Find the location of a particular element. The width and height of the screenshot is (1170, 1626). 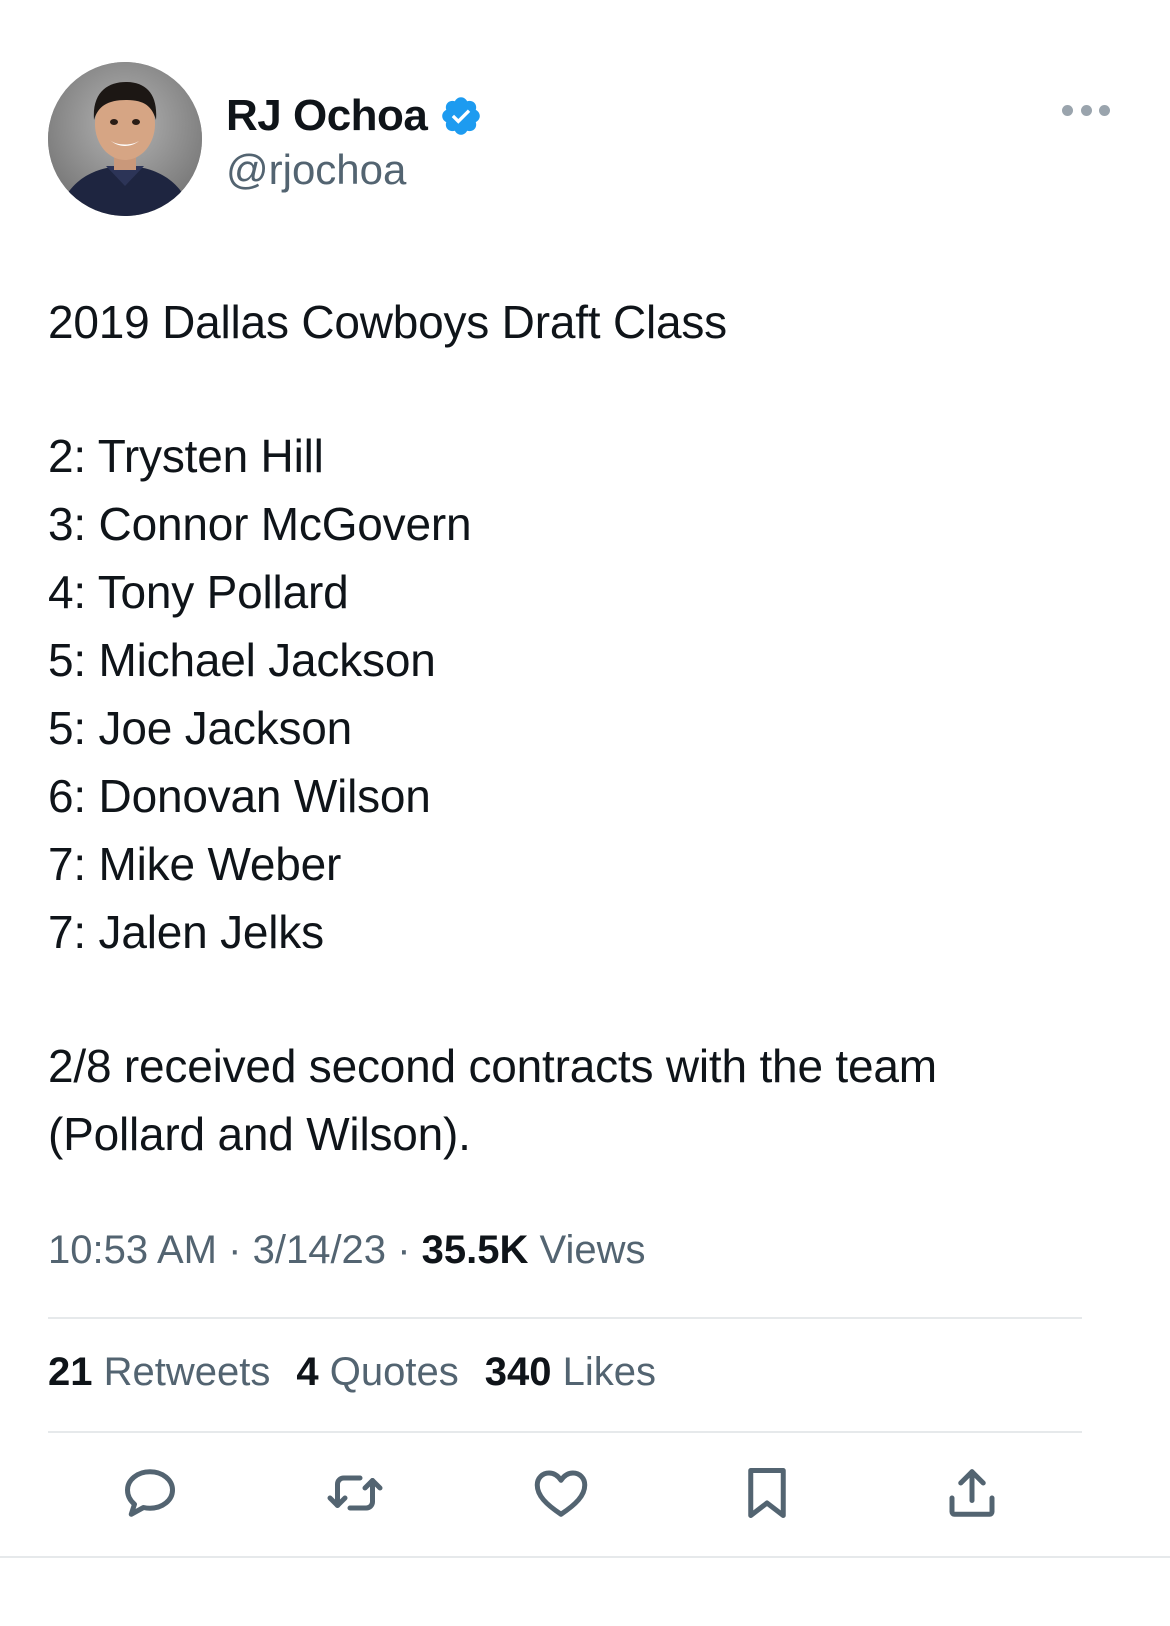

retweet-button is located at coordinates (355, 1493).